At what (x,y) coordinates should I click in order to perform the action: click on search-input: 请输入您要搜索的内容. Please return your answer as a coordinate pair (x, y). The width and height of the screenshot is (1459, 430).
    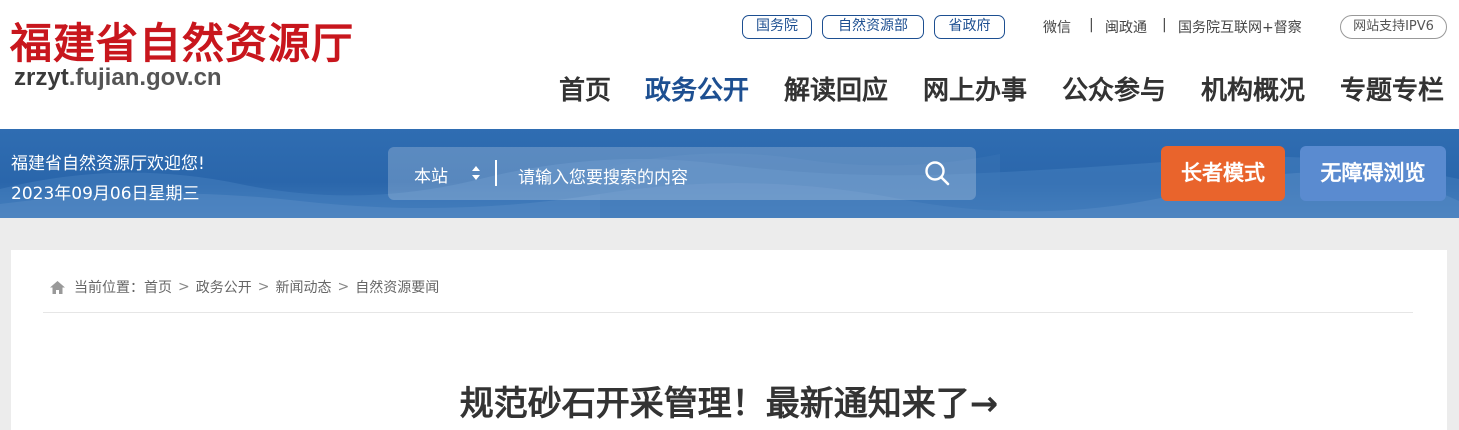
    Looking at the image, I should click on (603, 175).